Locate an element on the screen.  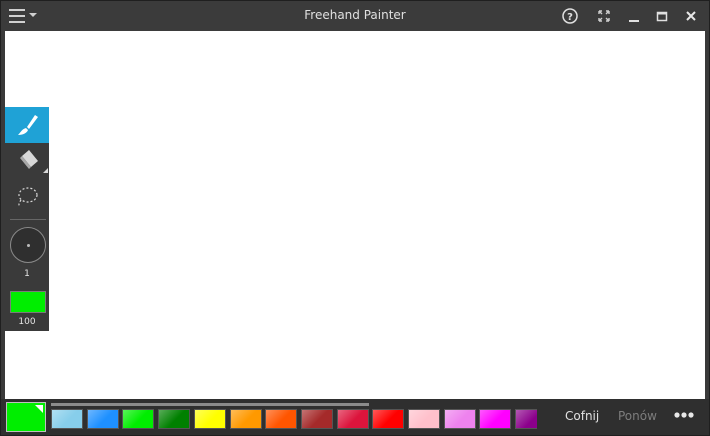
fullscreen-button is located at coordinates (604, 16).